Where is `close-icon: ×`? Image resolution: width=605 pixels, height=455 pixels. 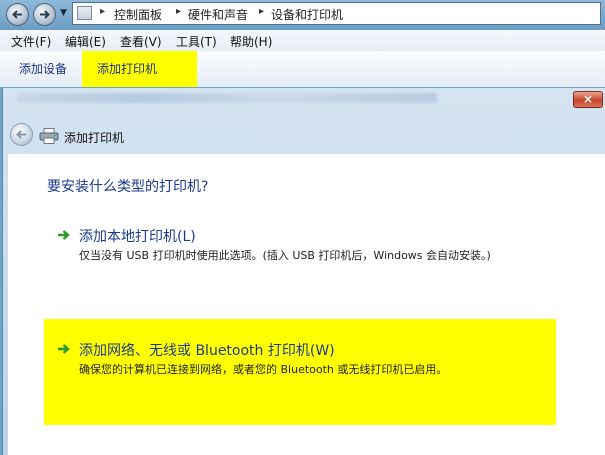
close-icon: × is located at coordinates (588, 99).